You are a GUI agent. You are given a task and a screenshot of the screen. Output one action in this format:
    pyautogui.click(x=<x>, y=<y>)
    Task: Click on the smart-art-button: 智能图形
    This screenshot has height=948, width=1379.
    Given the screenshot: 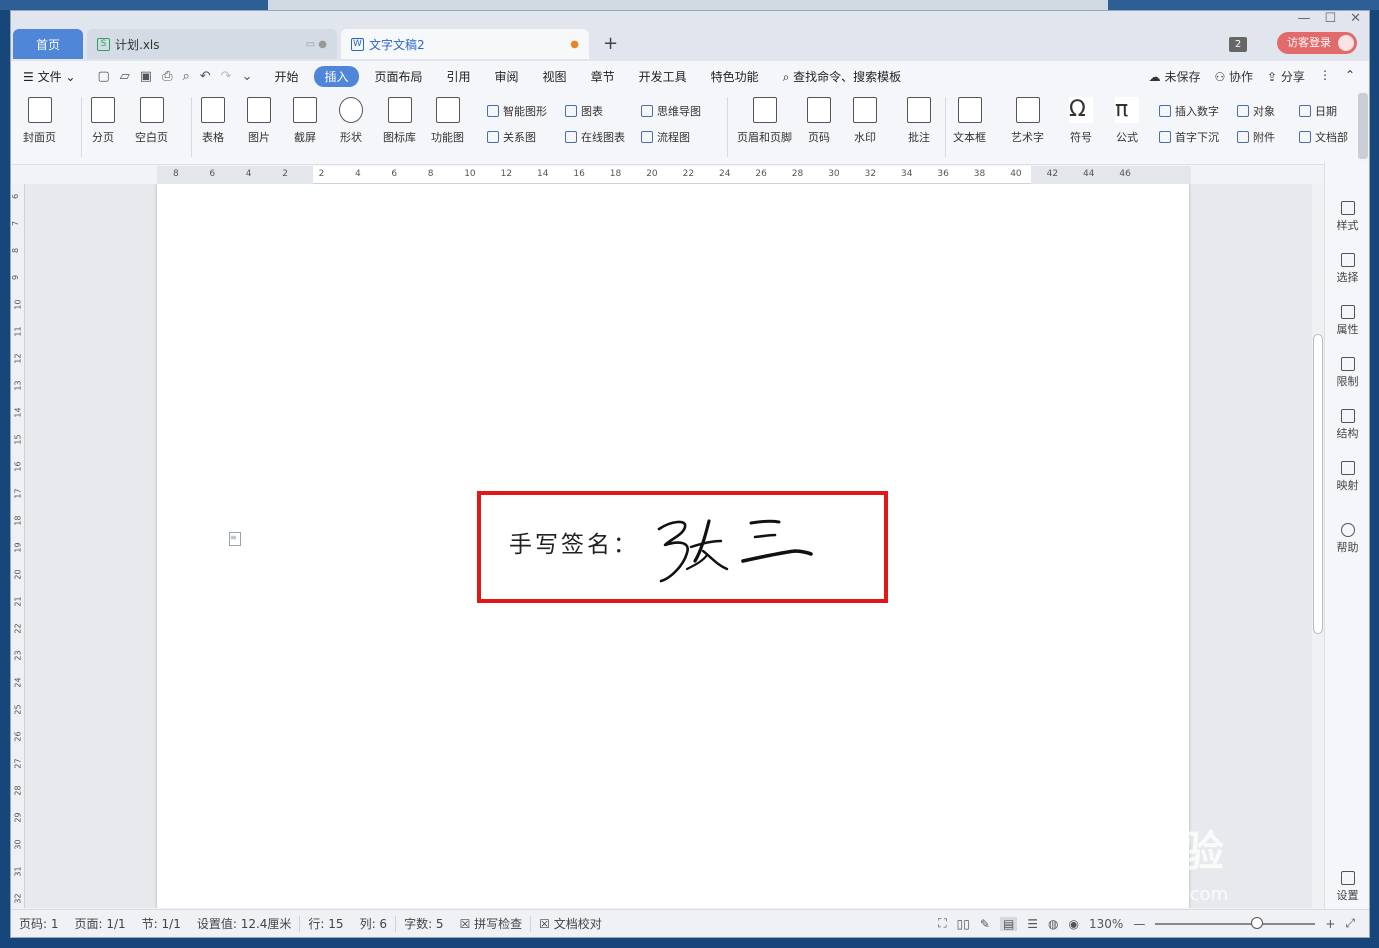 What is the action you would take?
    pyautogui.click(x=517, y=111)
    